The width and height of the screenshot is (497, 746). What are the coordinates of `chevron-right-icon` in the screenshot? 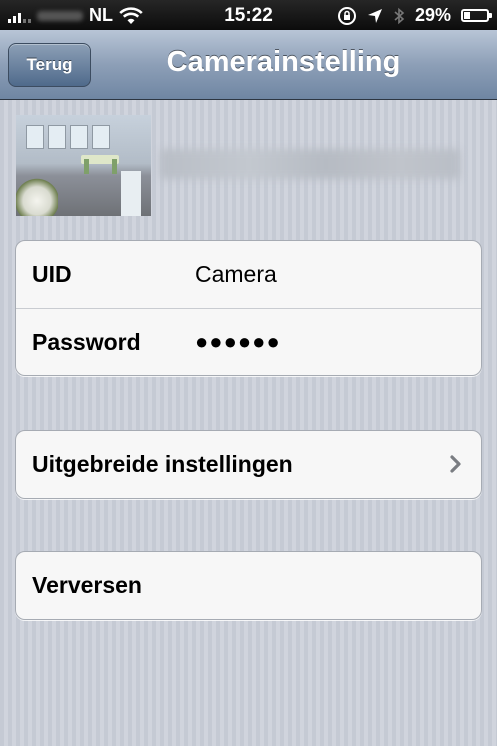 It's located at (455, 464).